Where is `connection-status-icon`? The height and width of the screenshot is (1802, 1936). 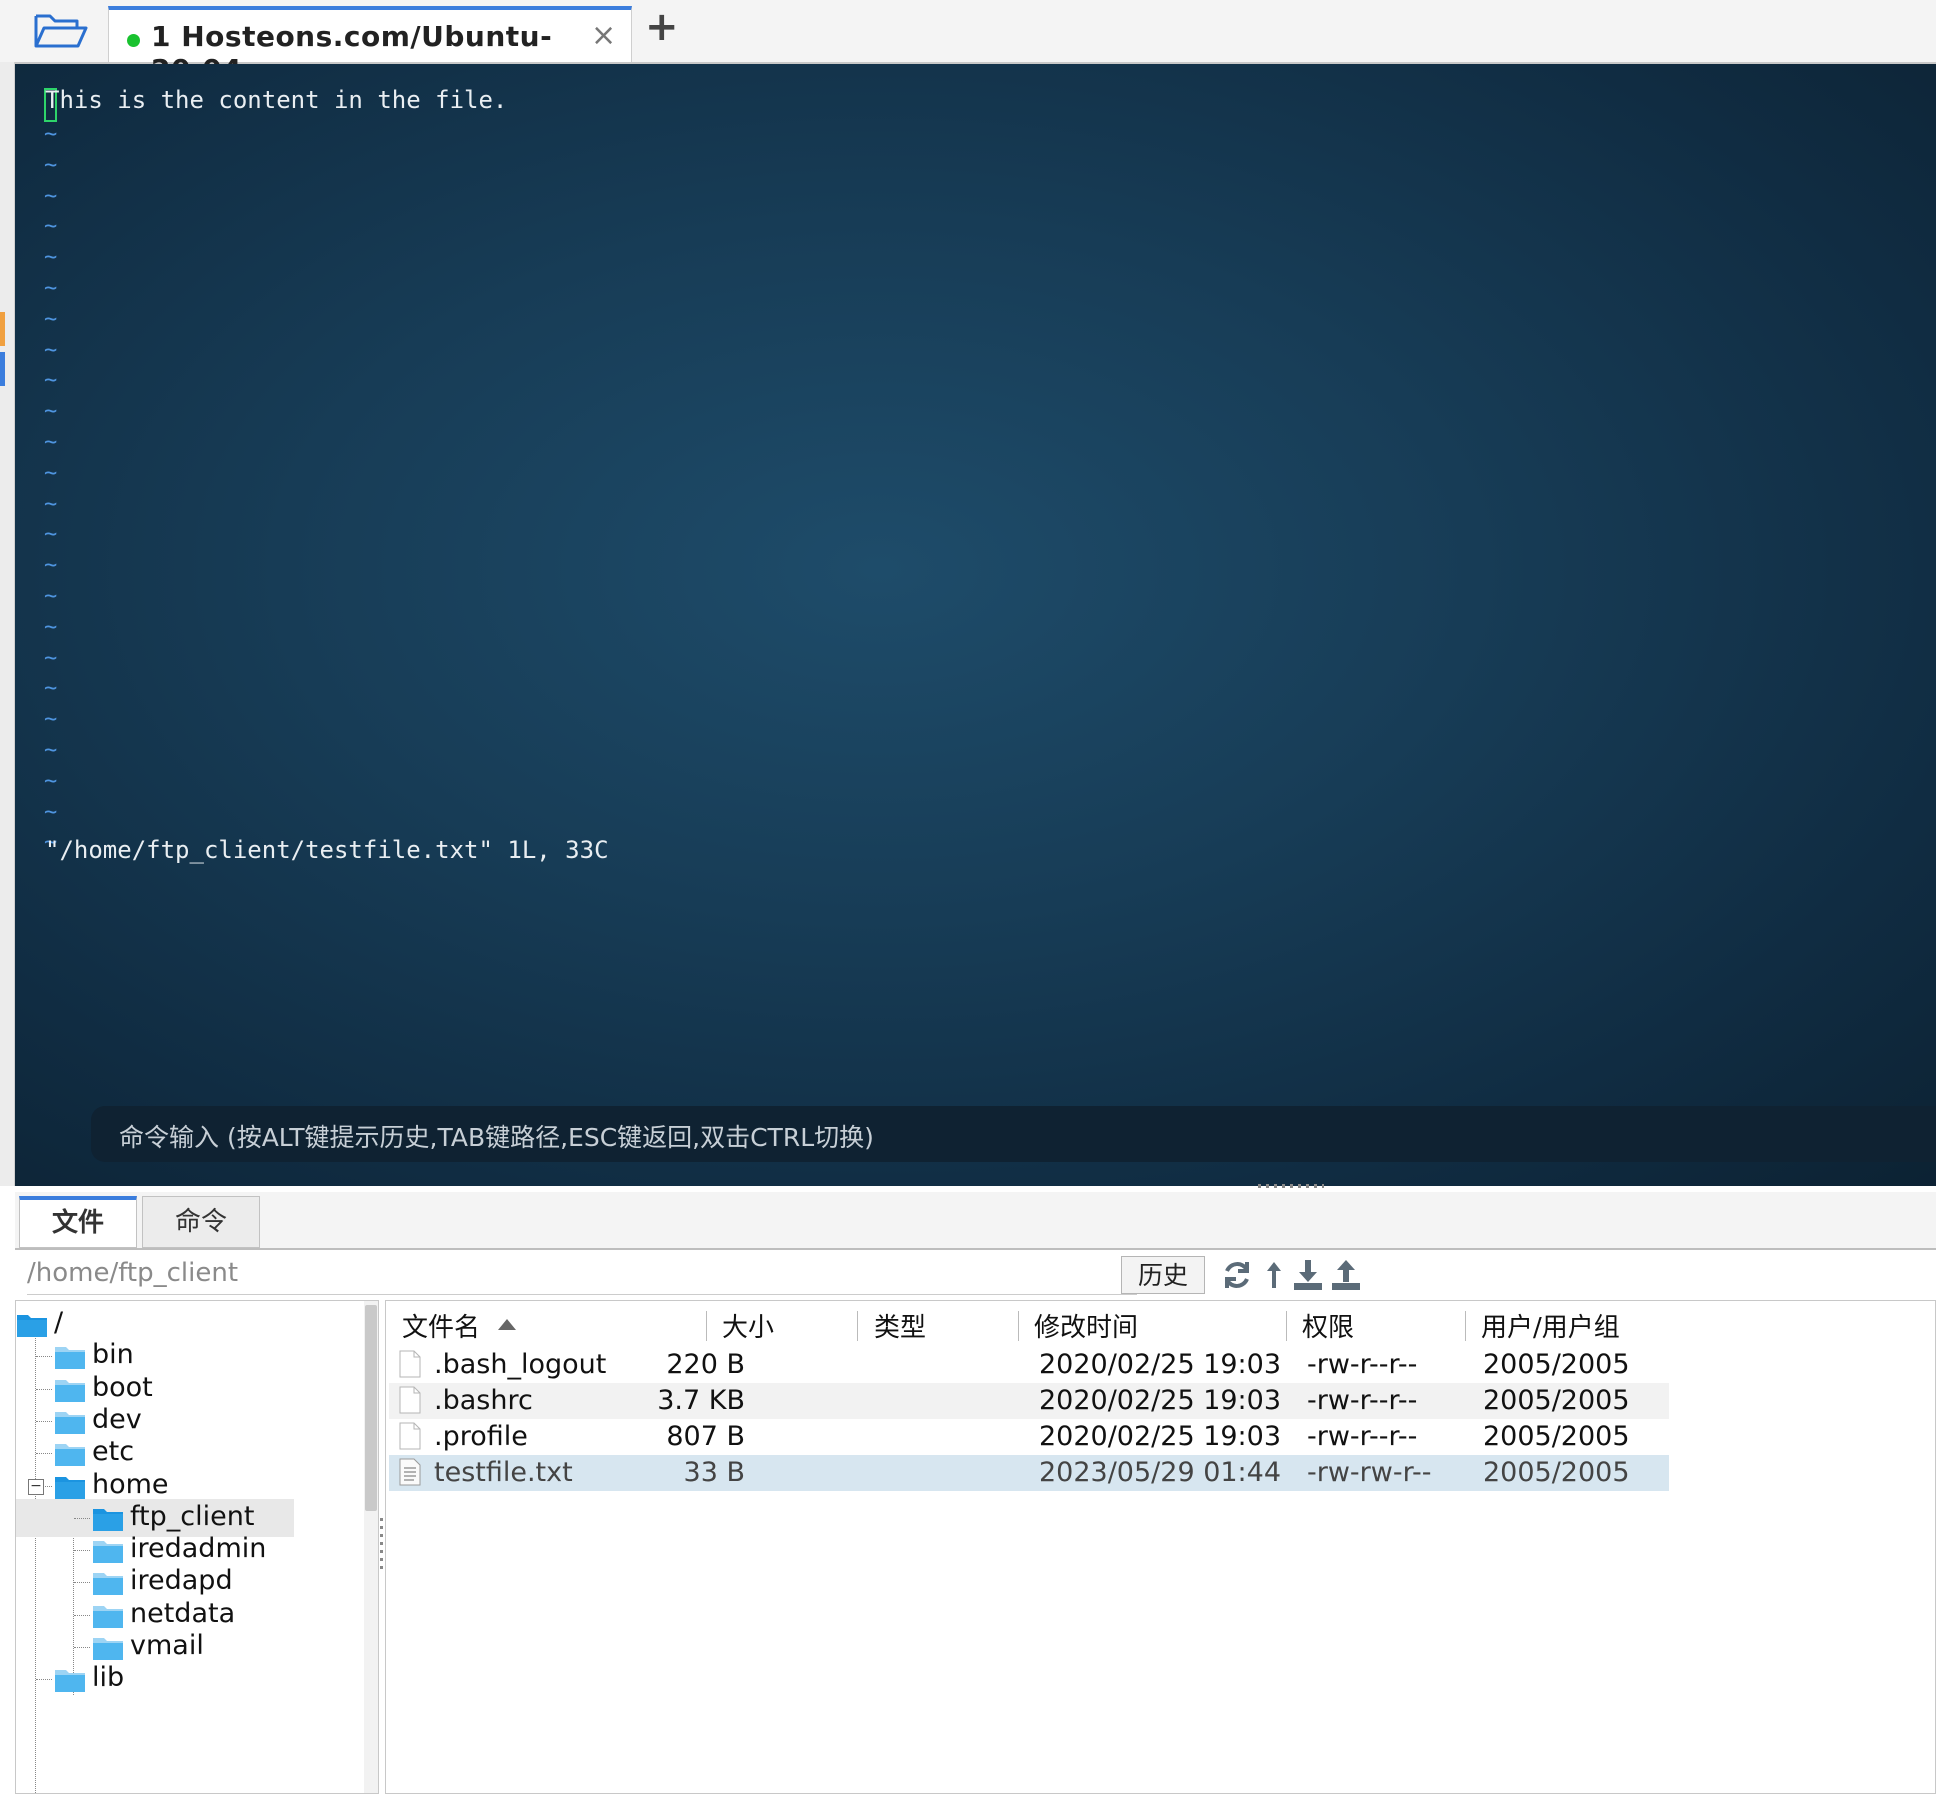
connection-status-icon is located at coordinates (133, 40).